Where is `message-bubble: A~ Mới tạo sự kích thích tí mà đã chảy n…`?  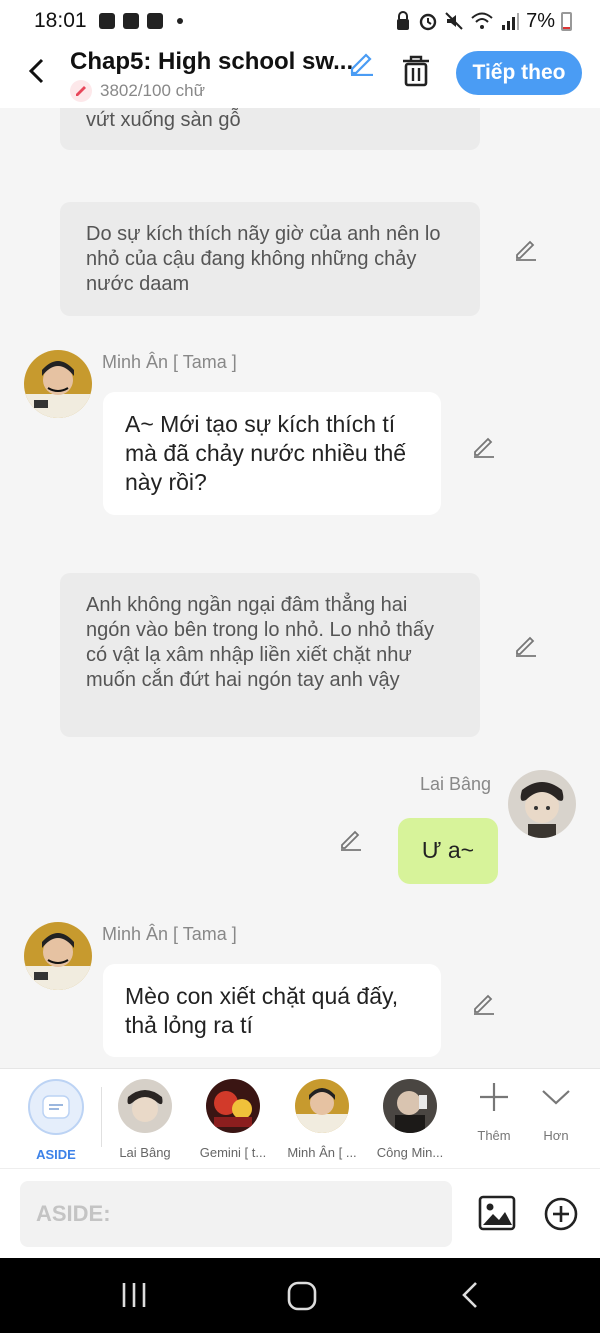 message-bubble: A~ Mới tạo sự kích thích tí mà đã chảy n… is located at coordinates (272, 453).